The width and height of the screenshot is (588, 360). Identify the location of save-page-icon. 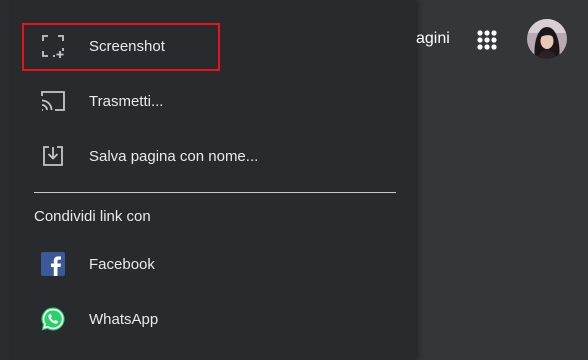
(53, 156).